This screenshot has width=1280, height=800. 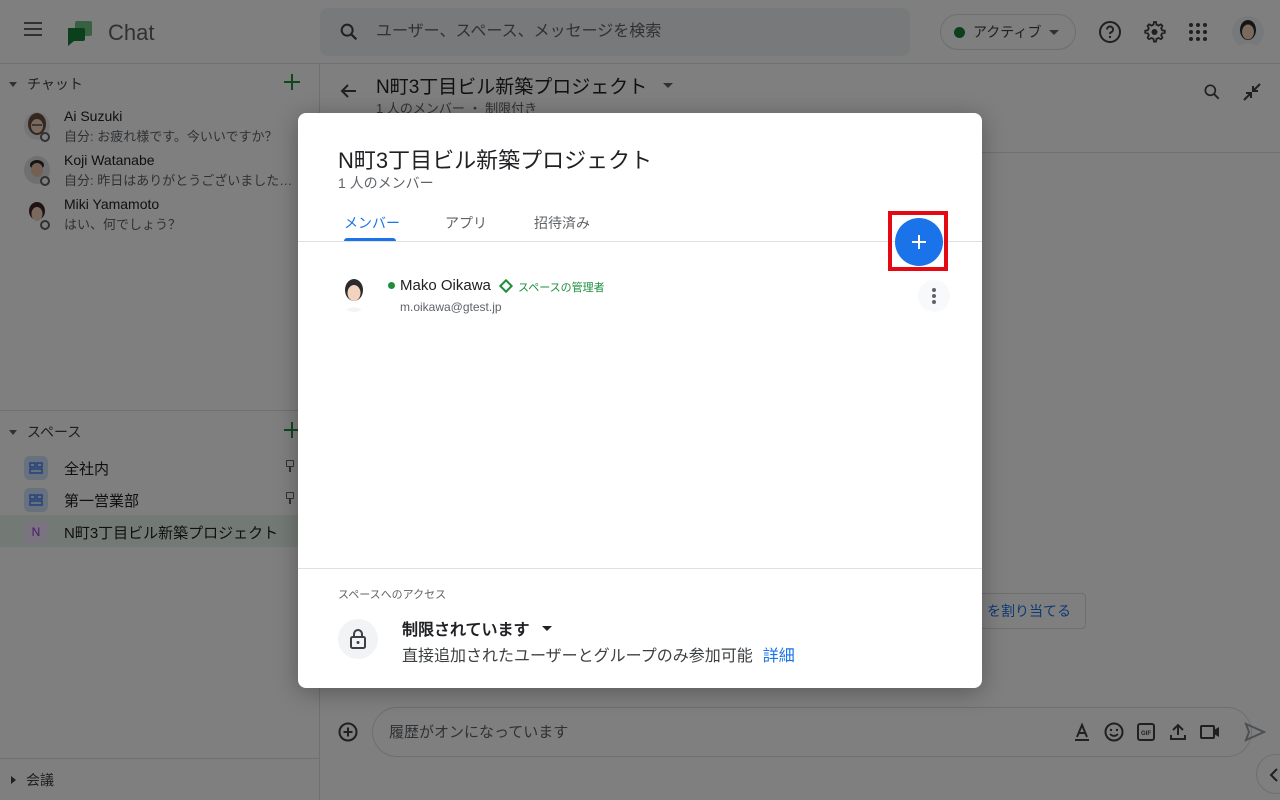 I want to click on add-member-button, so click(x=919, y=242).